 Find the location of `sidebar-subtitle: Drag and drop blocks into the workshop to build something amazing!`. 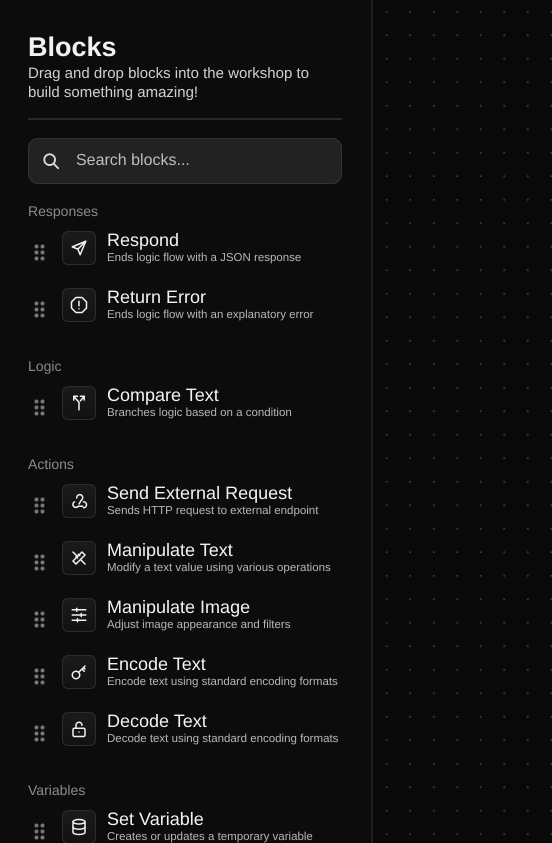

sidebar-subtitle: Drag and drop blocks into the workshop to build something amazing! is located at coordinates (169, 83).